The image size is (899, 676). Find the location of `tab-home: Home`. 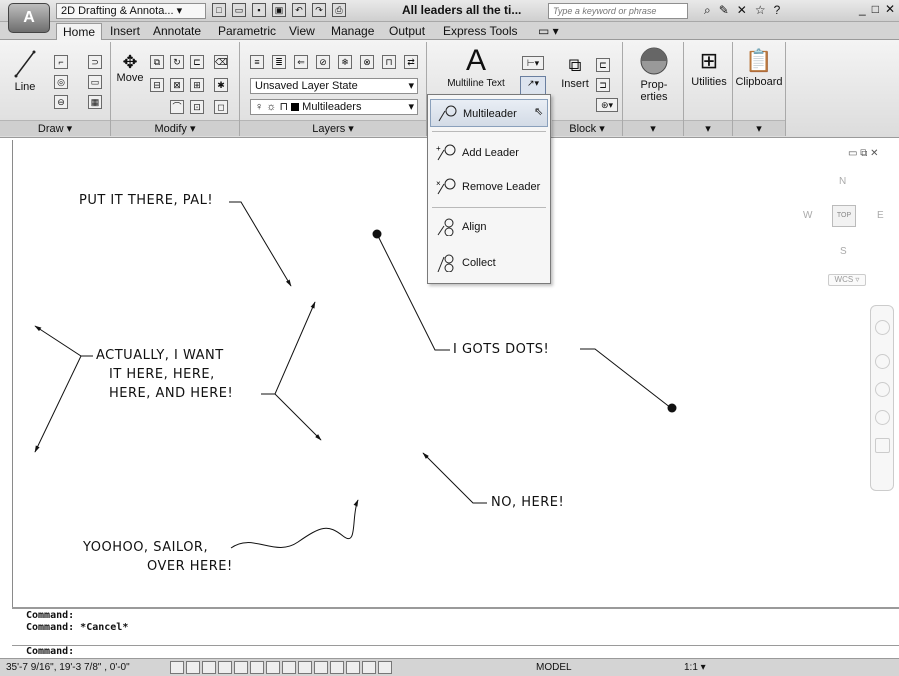

tab-home: Home is located at coordinates (79, 31).